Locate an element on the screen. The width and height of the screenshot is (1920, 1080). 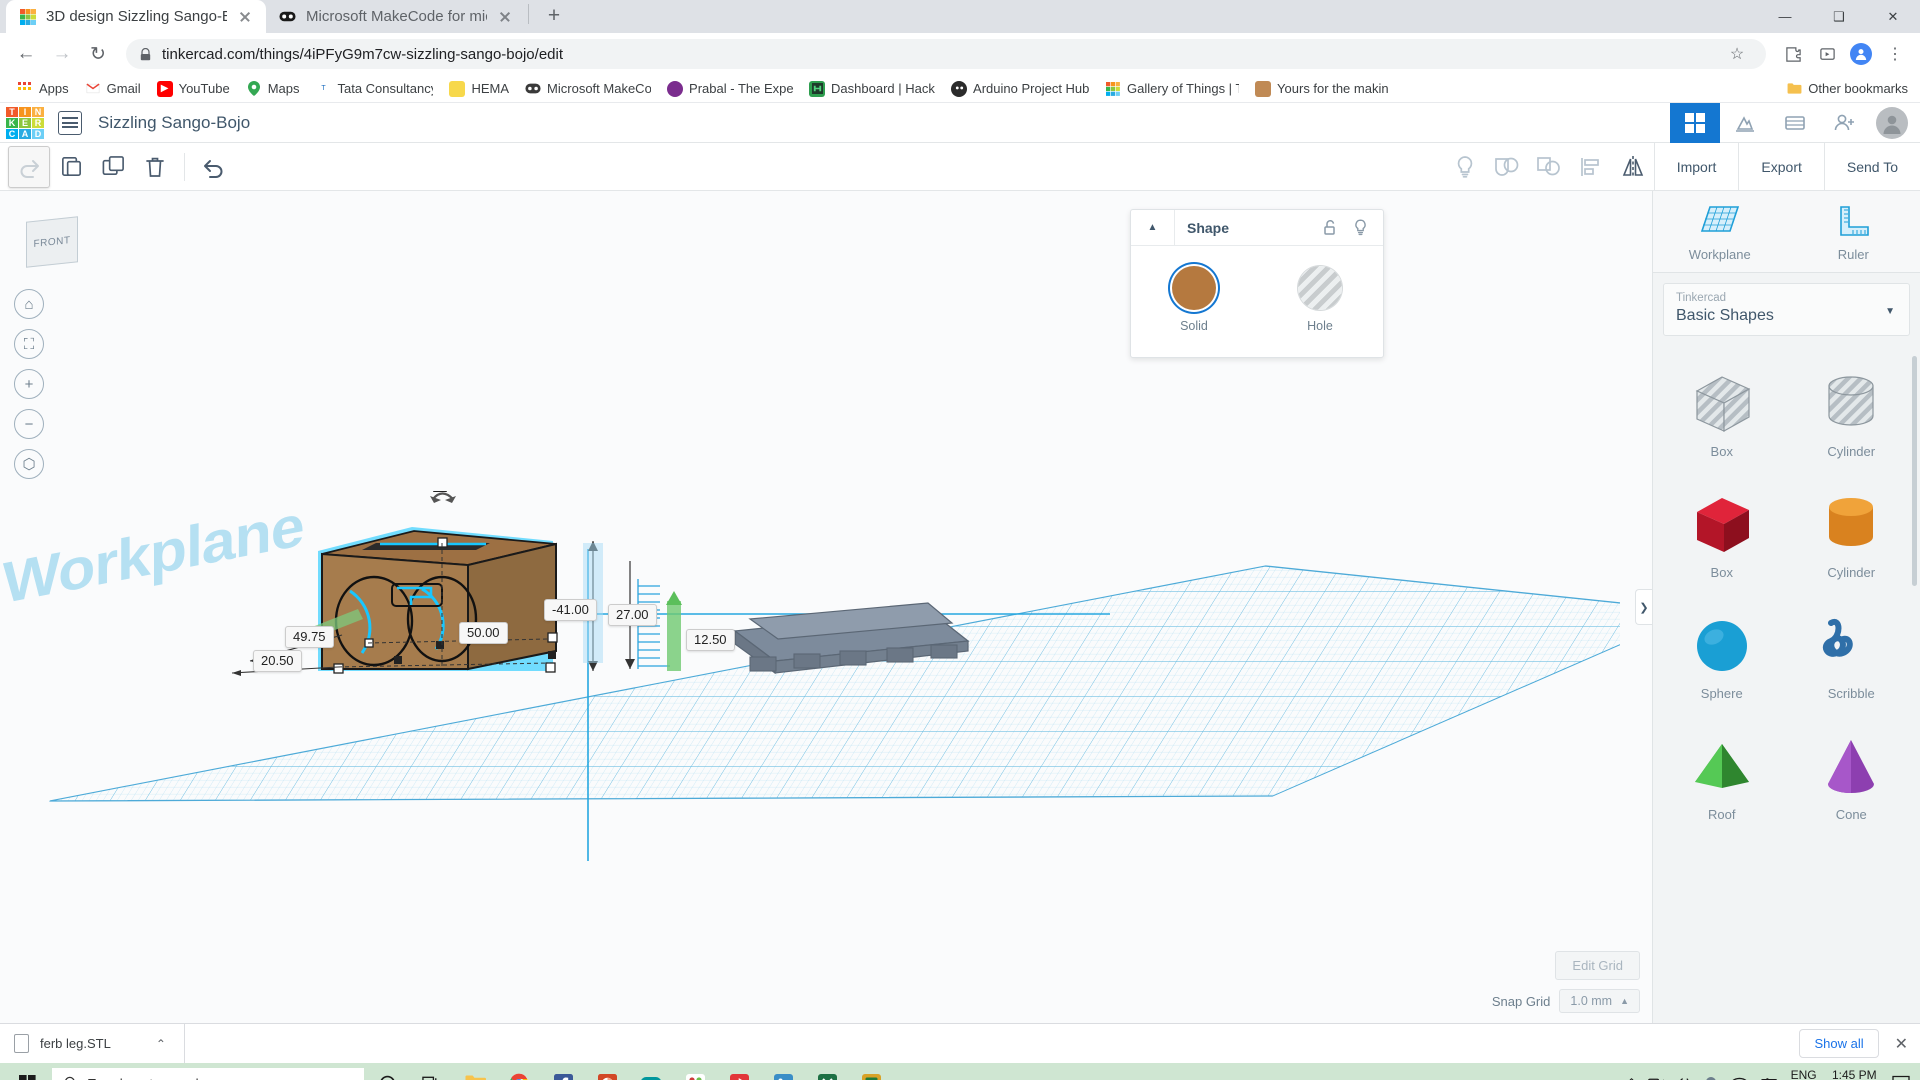
dimension-minus-41-00: -41.00 is located at coordinates (570, 610).